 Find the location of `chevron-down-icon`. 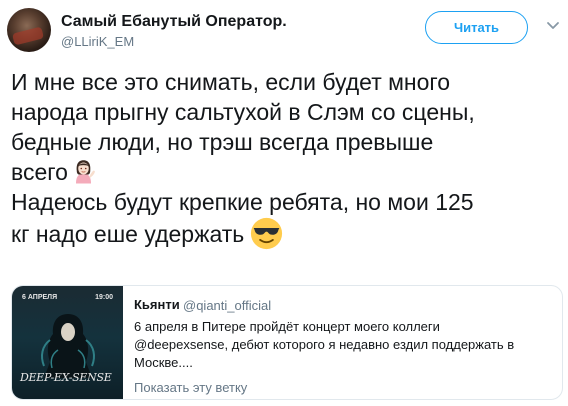

chevron-down-icon is located at coordinates (553, 25).